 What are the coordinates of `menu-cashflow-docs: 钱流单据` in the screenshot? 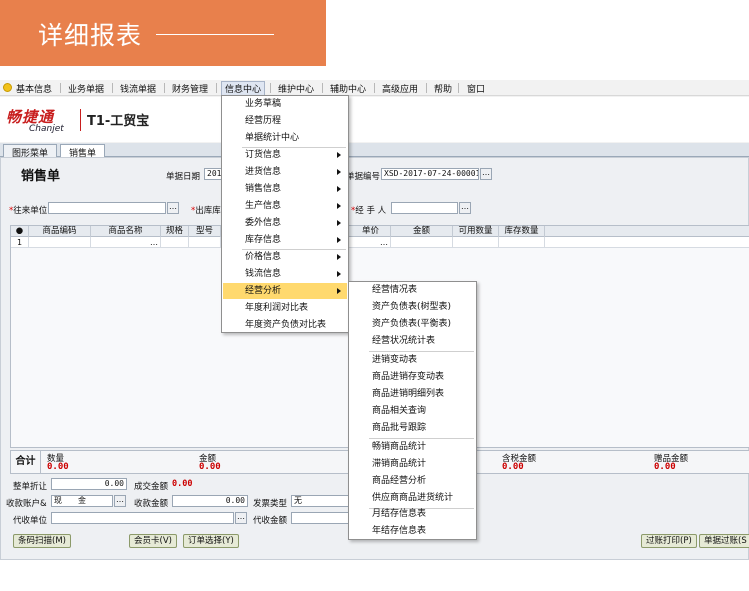 It's located at (138, 88).